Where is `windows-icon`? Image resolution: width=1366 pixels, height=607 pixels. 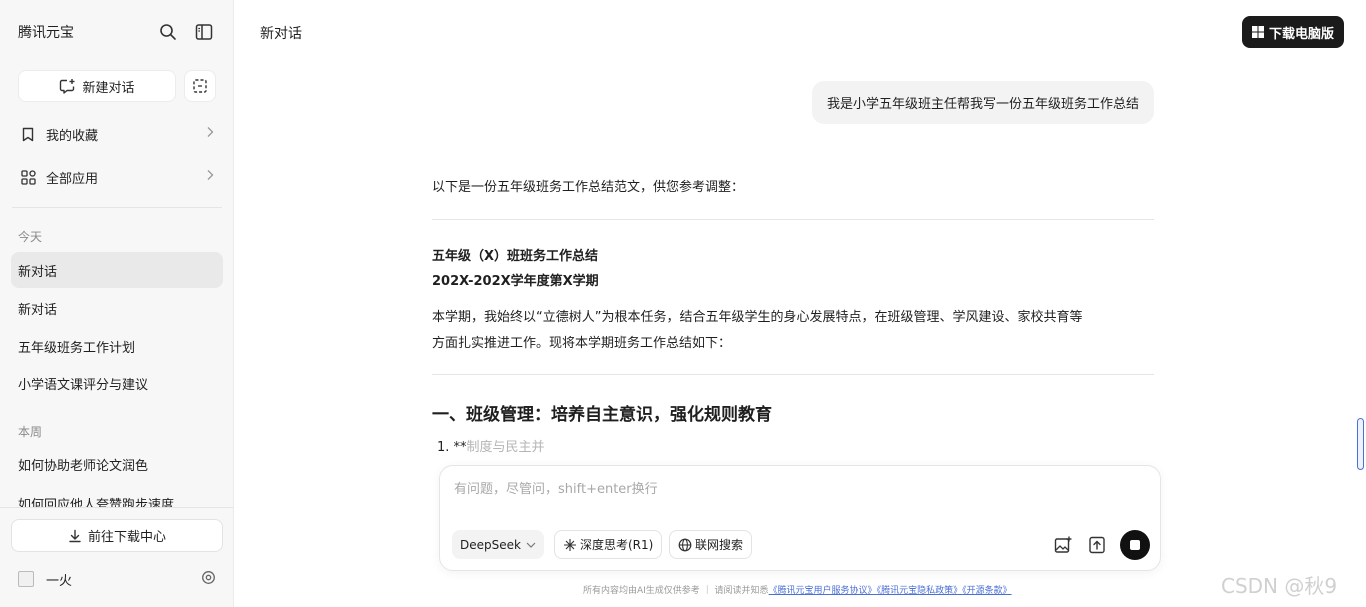
windows-icon is located at coordinates (1257, 32).